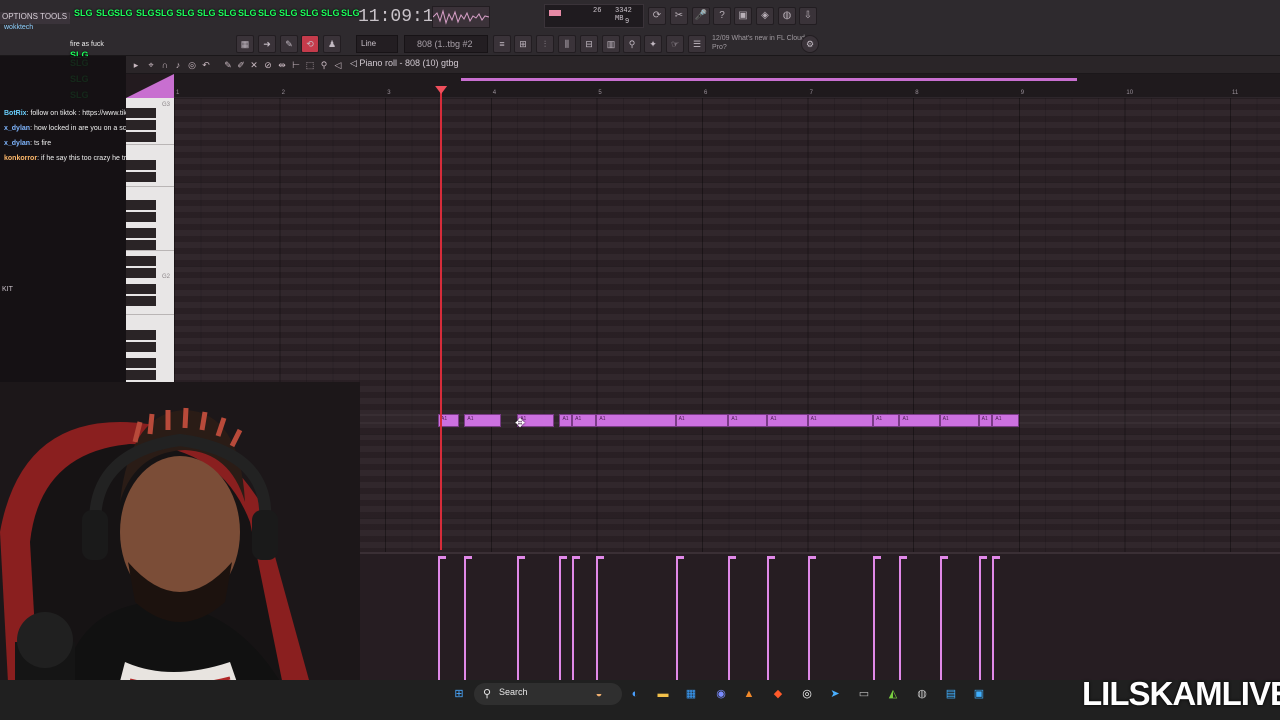 This screenshot has width=1280, height=720. What do you see at coordinates (228, 65) in the screenshot?
I see `pencil-tool-icon: ✎` at bounding box center [228, 65].